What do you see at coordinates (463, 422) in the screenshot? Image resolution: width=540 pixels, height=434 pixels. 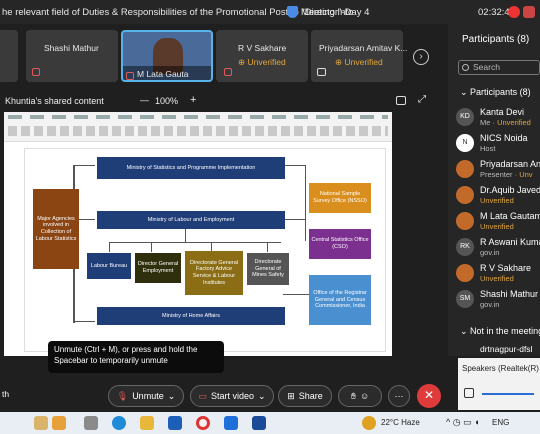 I see `tray-icons: ^ ◷ ▭ ◖` at bounding box center [463, 422].